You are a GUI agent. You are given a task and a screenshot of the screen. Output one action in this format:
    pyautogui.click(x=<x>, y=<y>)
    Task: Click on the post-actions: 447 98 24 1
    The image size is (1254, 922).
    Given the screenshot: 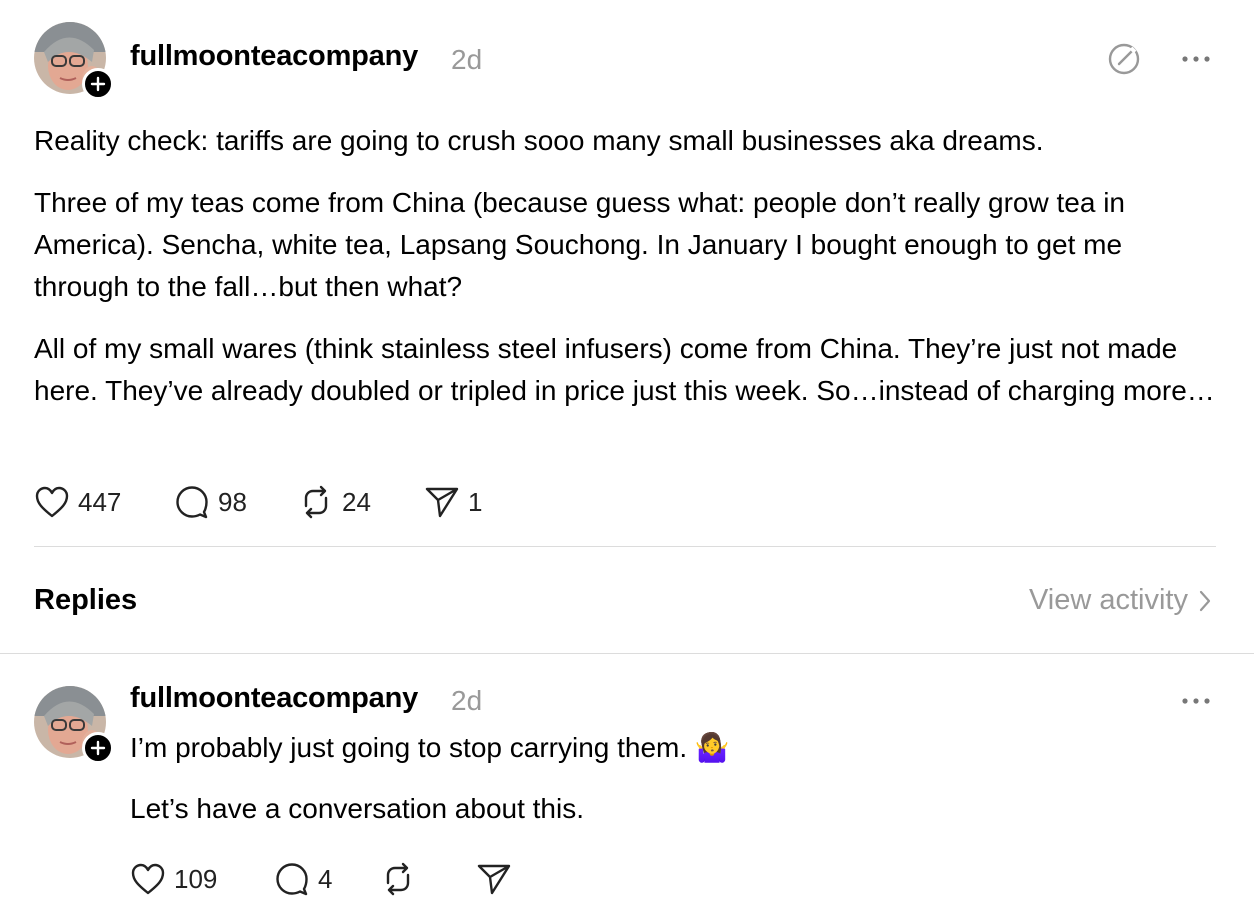 What is the action you would take?
    pyautogui.click(x=269, y=502)
    